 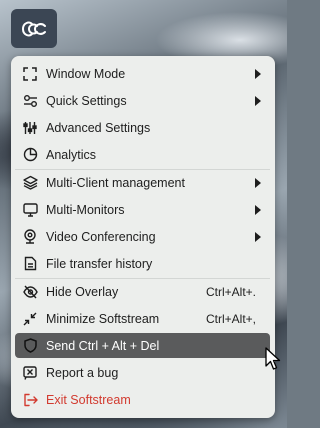 What do you see at coordinates (142, 291) in the screenshot?
I see `menu-item-hide-overlay: Hide Overlay Ctrl+Alt+.` at bounding box center [142, 291].